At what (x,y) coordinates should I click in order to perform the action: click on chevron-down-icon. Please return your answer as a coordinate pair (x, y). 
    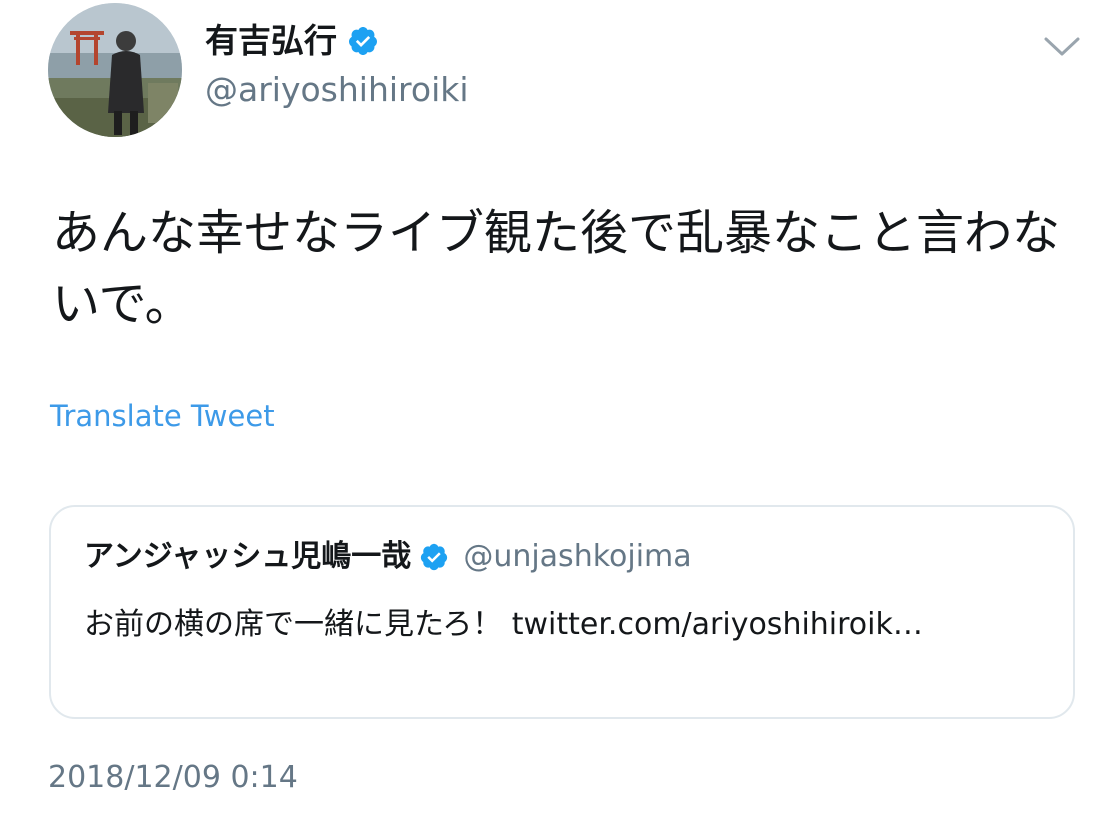
    Looking at the image, I should click on (1062, 47).